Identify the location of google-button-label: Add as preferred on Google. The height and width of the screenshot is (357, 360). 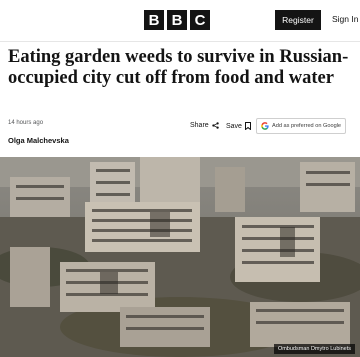
(307, 126).